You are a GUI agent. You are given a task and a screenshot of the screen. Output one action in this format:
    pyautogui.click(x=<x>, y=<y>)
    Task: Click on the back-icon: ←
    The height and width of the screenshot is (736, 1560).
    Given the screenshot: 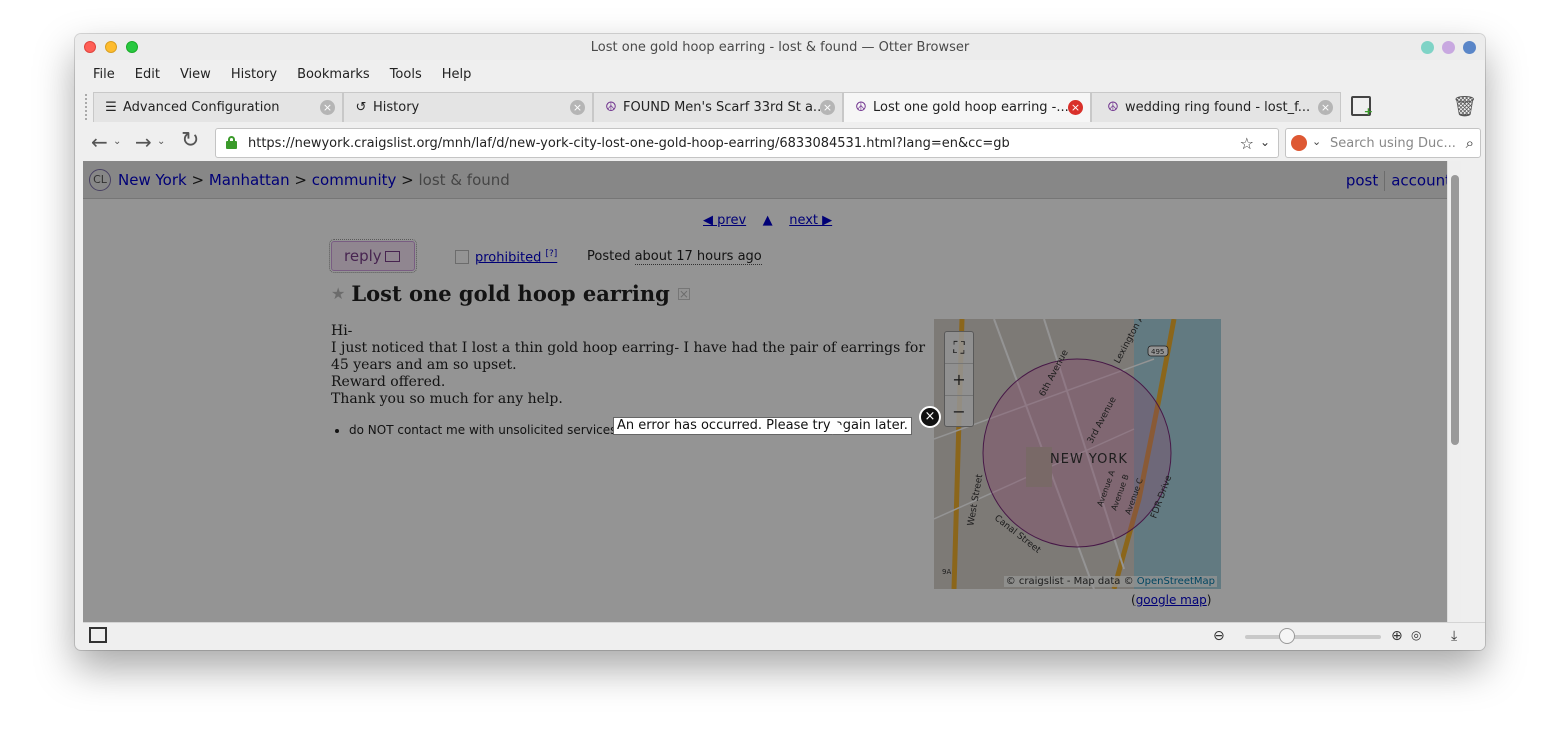 What is the action you would take?
    pyautogui.click(x=99, y=142)
    